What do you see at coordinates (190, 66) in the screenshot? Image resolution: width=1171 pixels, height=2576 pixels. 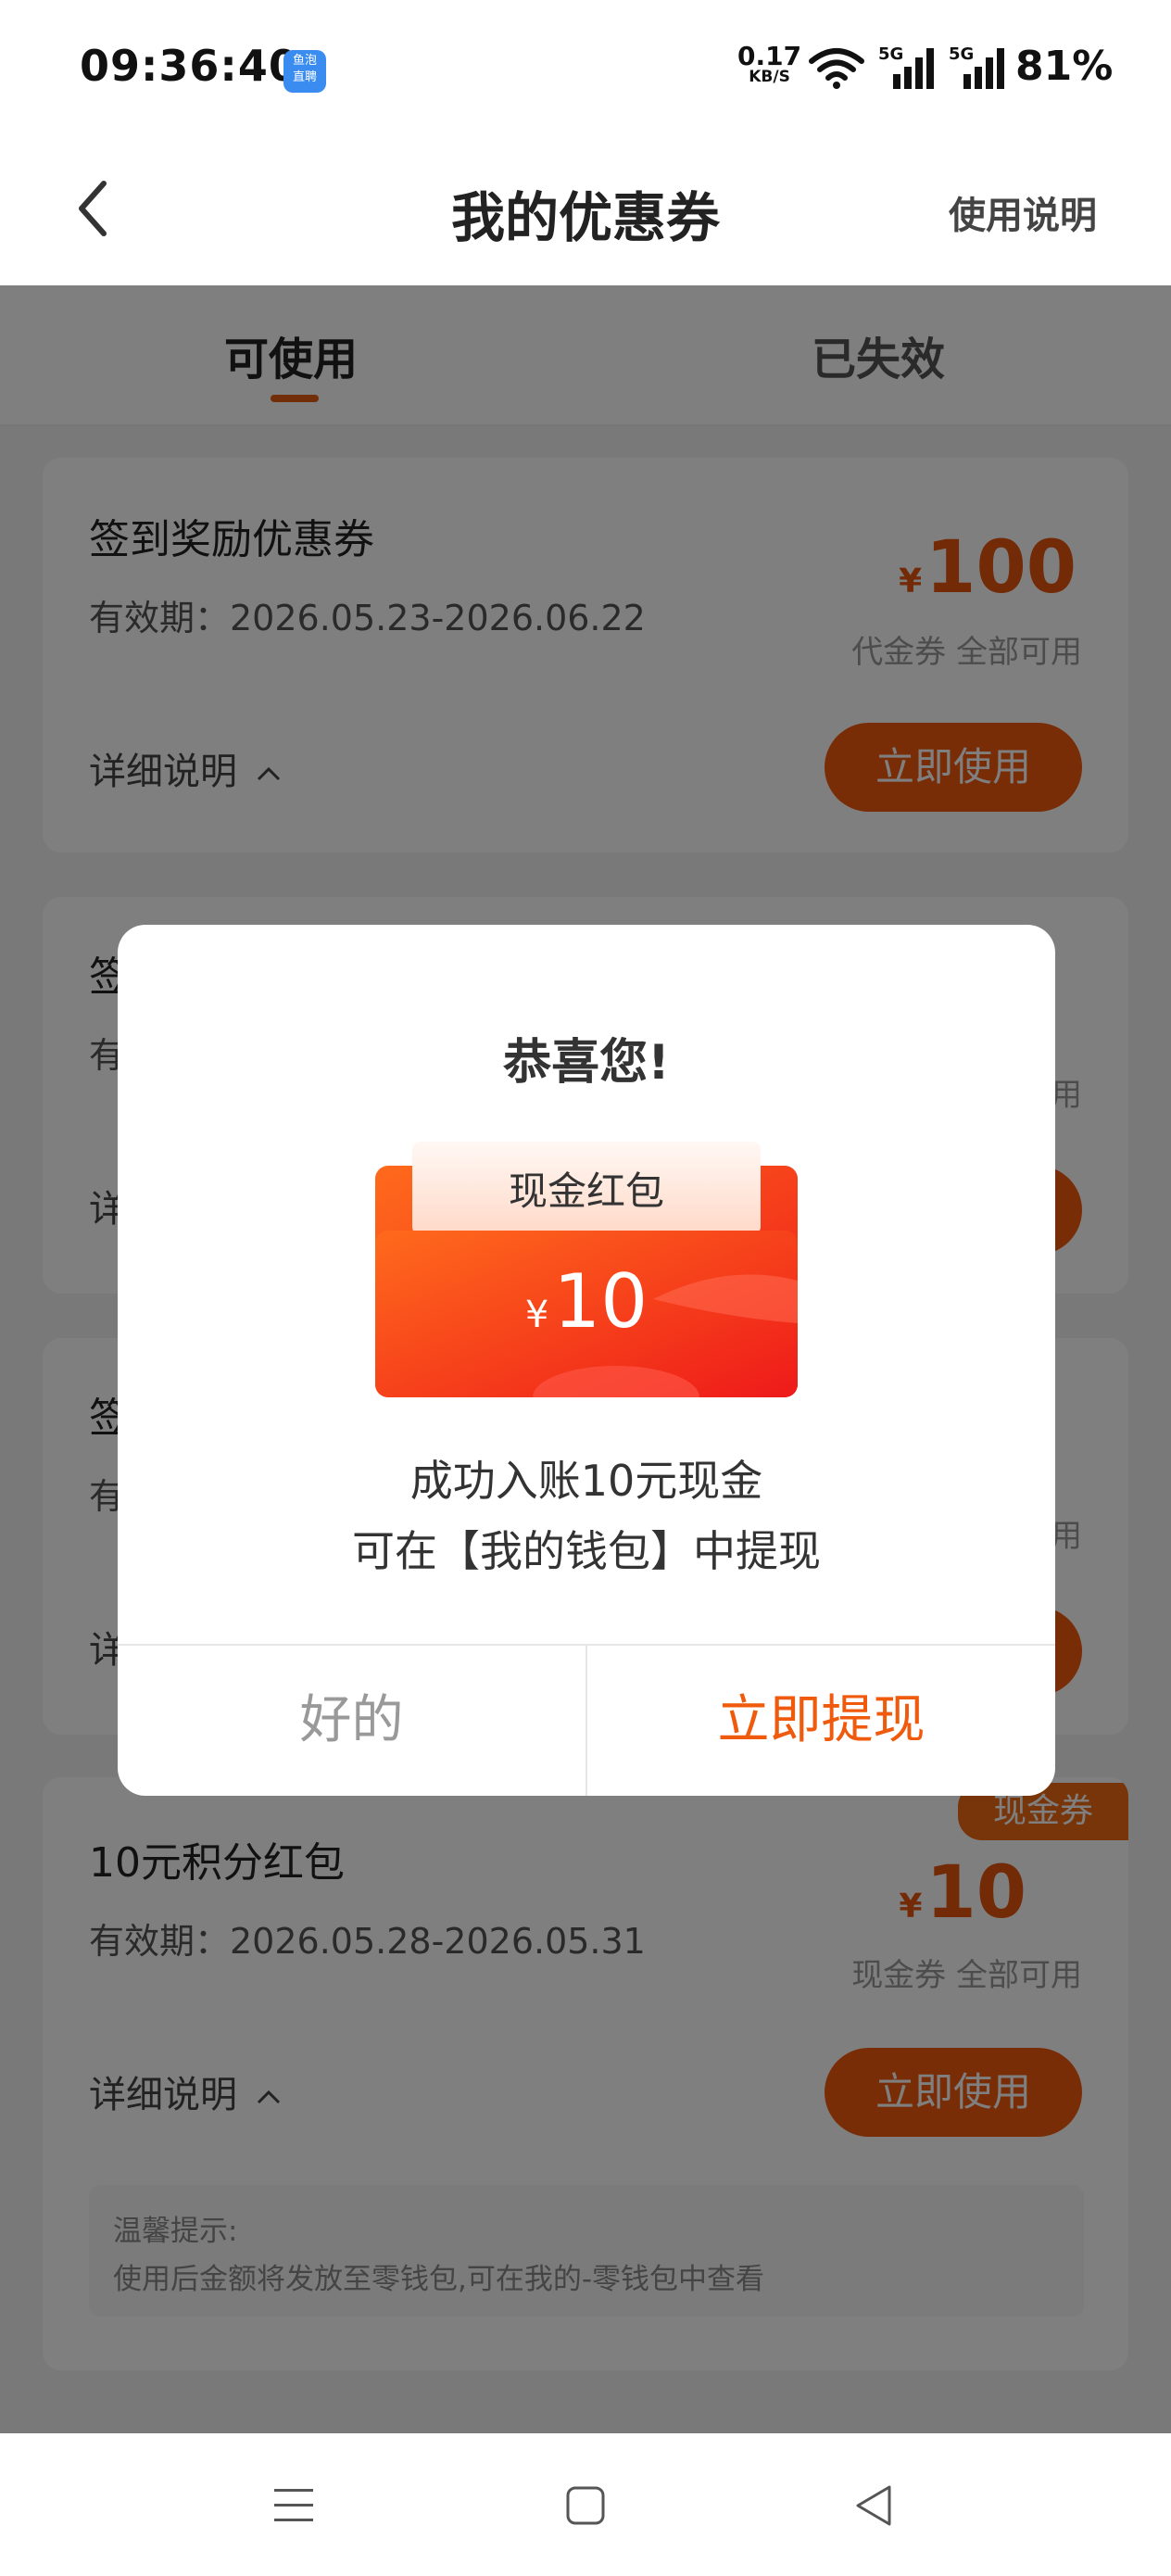 I see `status-time: 09:36:40` at bounding box center [190, 66].